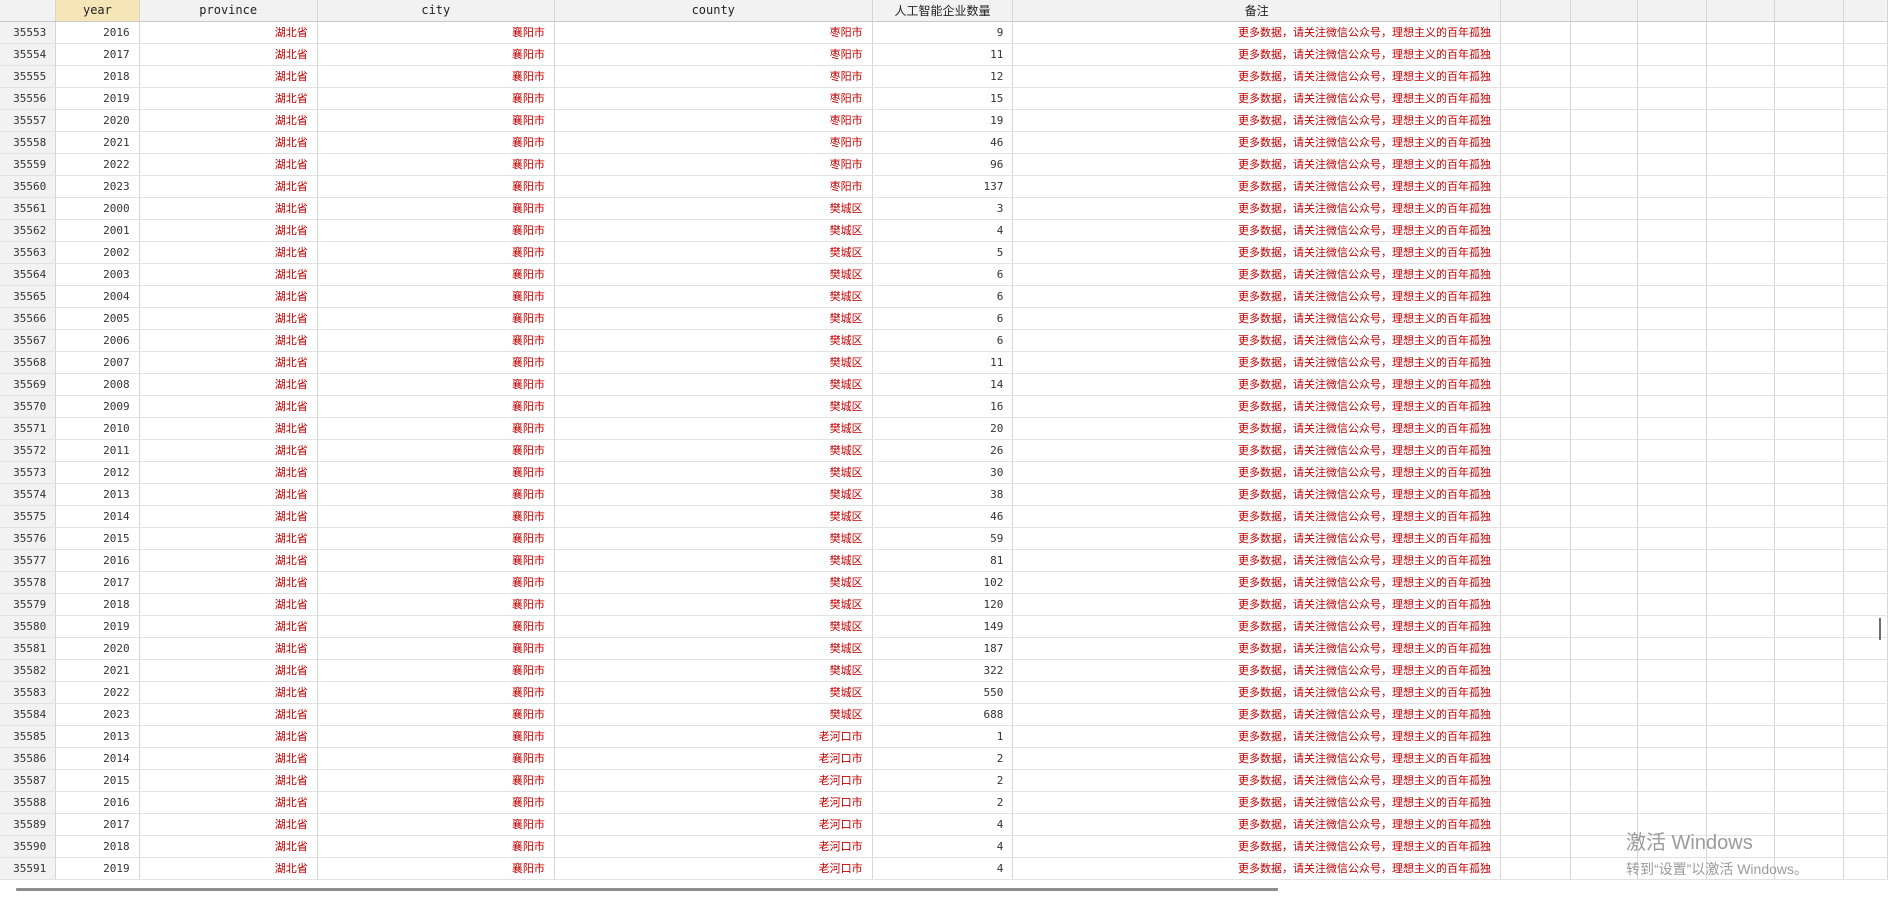 Image resolution: width=1888 pixels, height=897 pixels. What do you see at coordinates (28, 186) in the screenshot?
I see `cell-rownum: 35560` at bounding box center [28, 186].